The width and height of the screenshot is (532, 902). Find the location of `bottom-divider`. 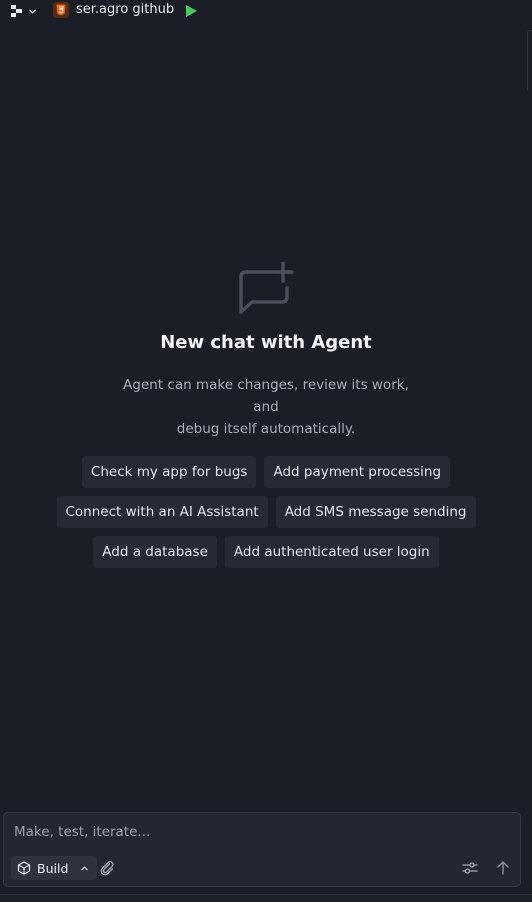

bottom-divider is located at coordinates (266, 898).